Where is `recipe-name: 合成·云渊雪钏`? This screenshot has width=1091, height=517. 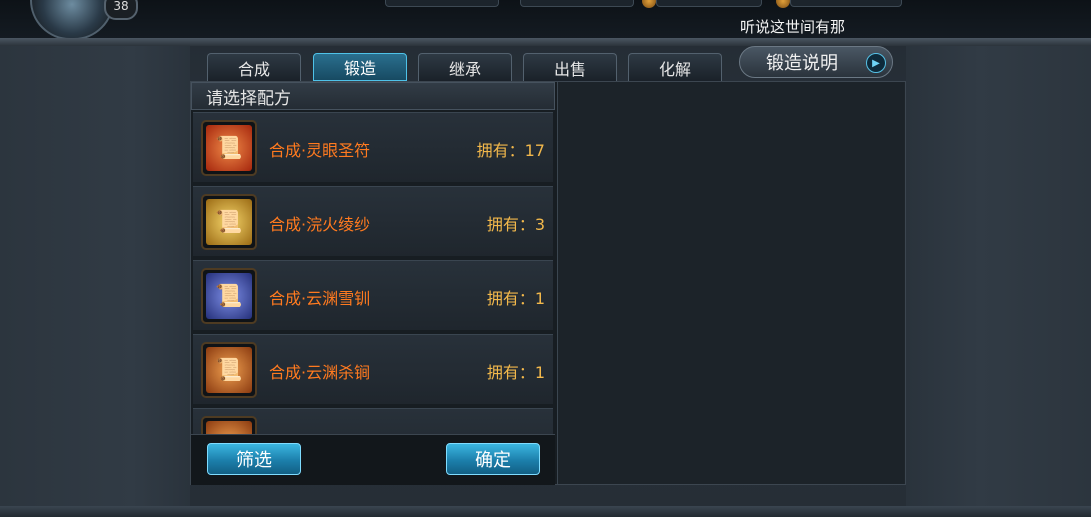
recipe-name: 合成·云渊雪钏 is located at coordinates (320, 298).